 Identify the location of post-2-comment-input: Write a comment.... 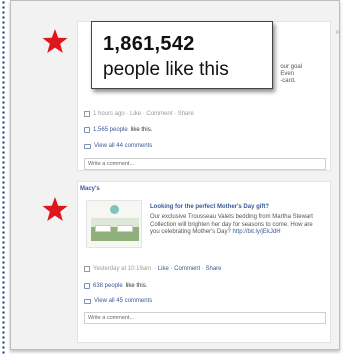
(205, 318).